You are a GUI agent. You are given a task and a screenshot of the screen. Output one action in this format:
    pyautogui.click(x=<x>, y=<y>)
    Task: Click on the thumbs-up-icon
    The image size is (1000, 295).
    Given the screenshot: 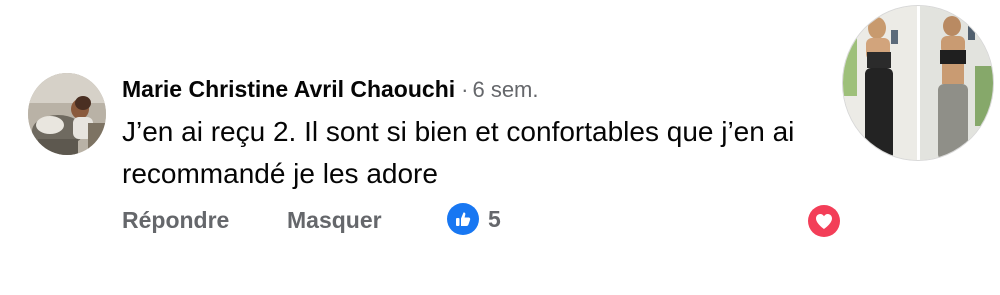 What is the action you would take?
    pyautogui.click(x=463, y=219)
    